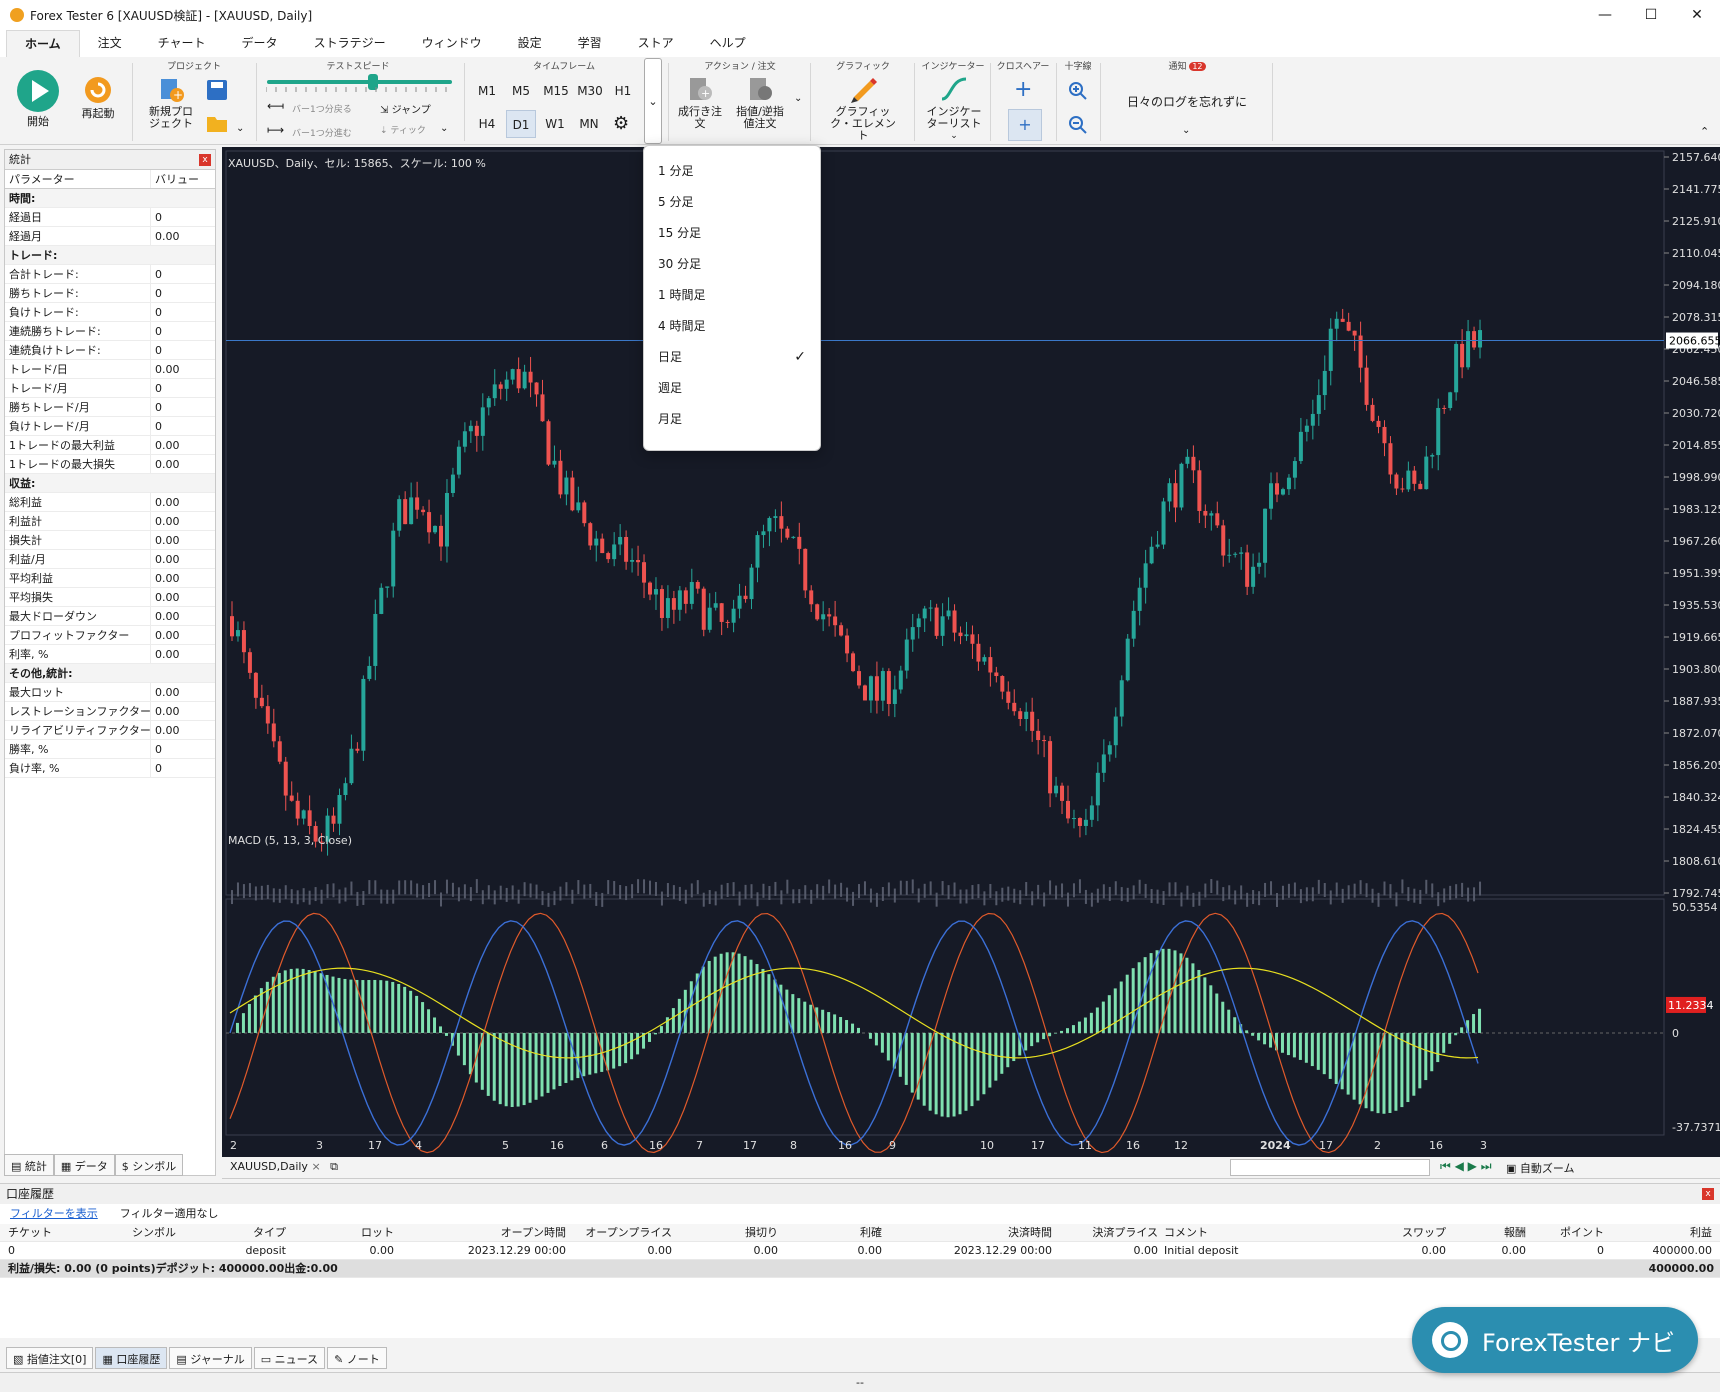 The width and height of the screenshot is (1720, 1392). Describe the element at coordinates (315, 1166) in the screenshot. I see `close-tab-icon: ×` at that location.